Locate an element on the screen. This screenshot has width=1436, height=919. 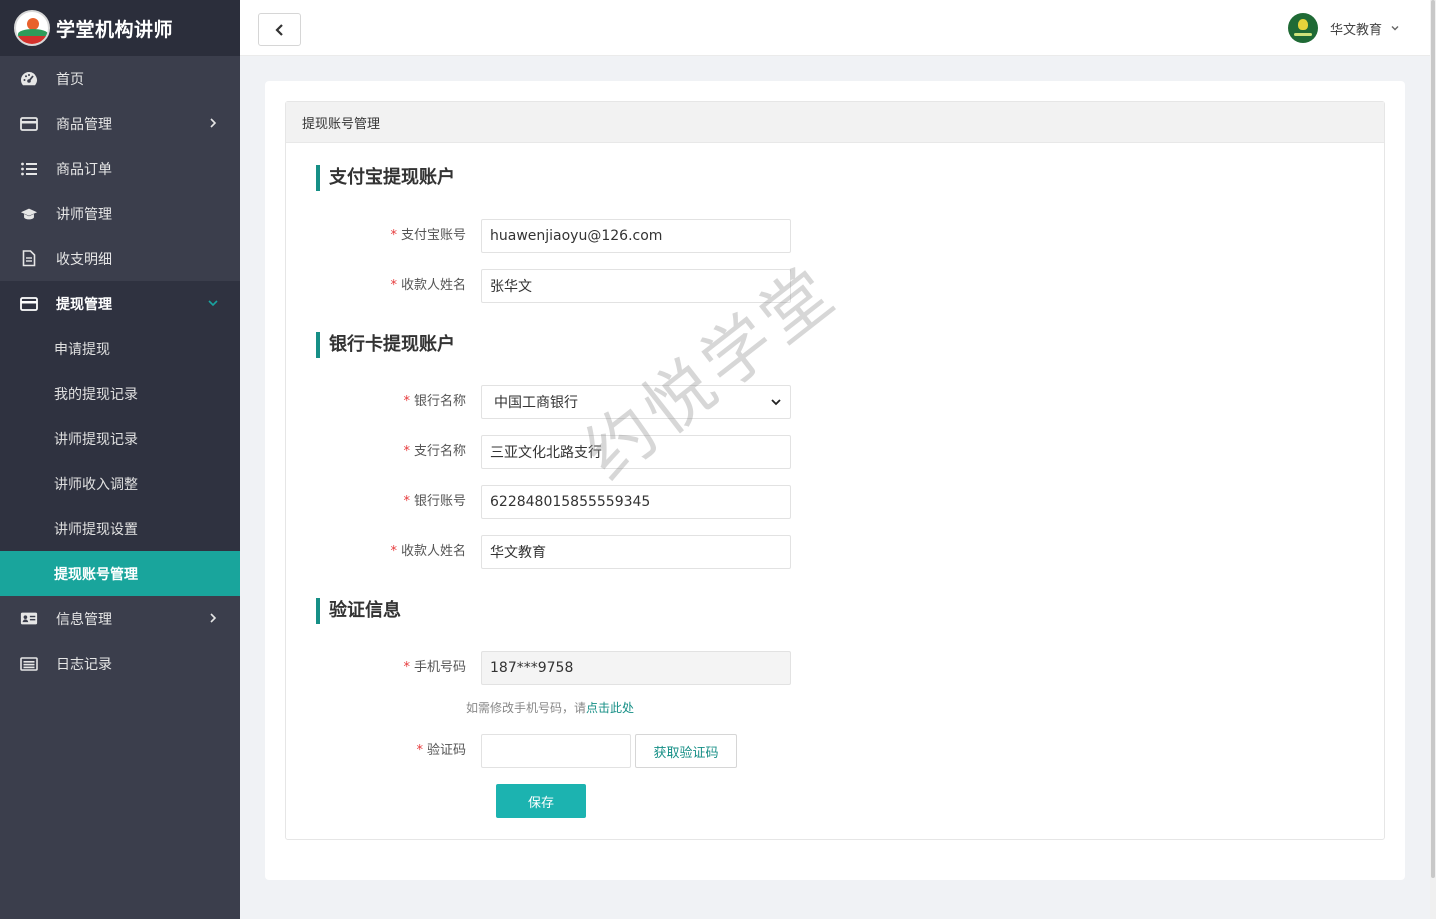
page-scrollbar is located at coordinates (1433, 459).